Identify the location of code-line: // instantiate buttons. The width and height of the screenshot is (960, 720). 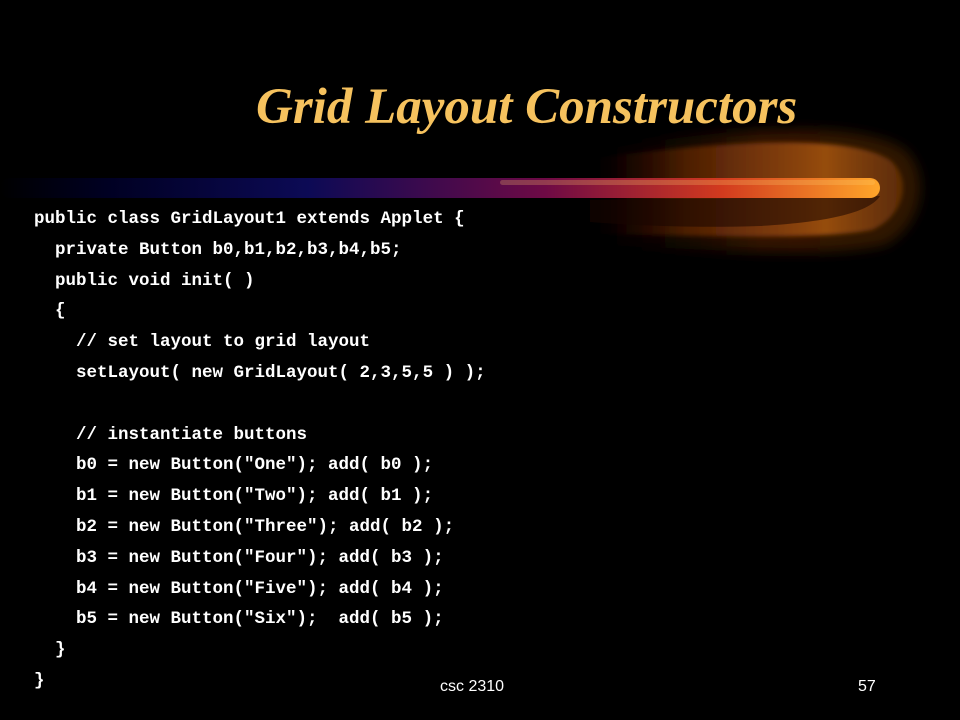
(171, 434).